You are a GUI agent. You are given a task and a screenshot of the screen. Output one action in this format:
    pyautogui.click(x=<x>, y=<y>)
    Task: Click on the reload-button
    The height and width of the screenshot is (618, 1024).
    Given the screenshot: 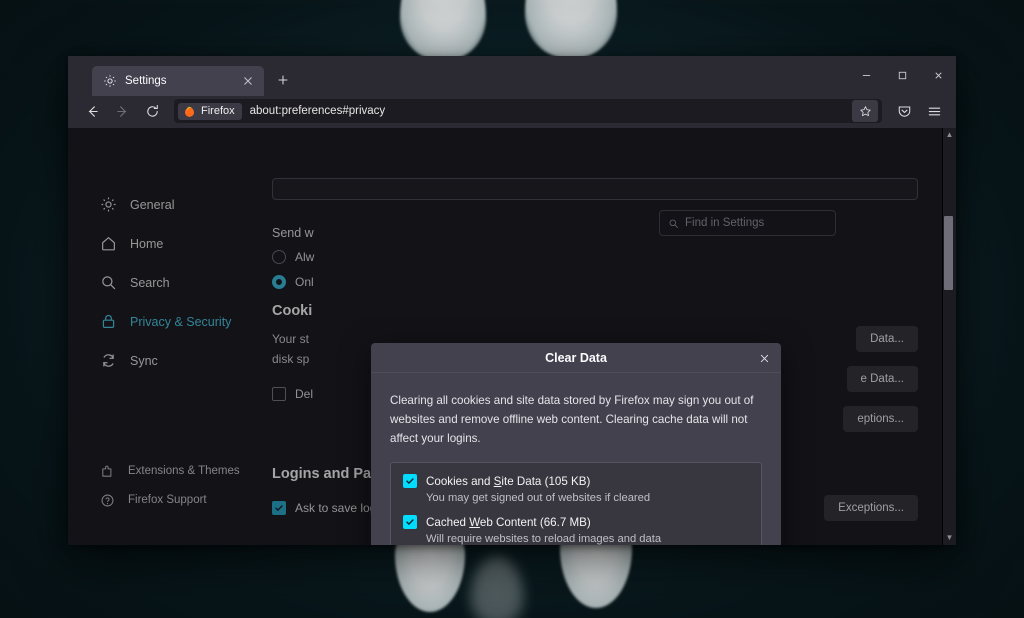 What is the action you would take?
    pyautogui.click(x=152, y=111)
    